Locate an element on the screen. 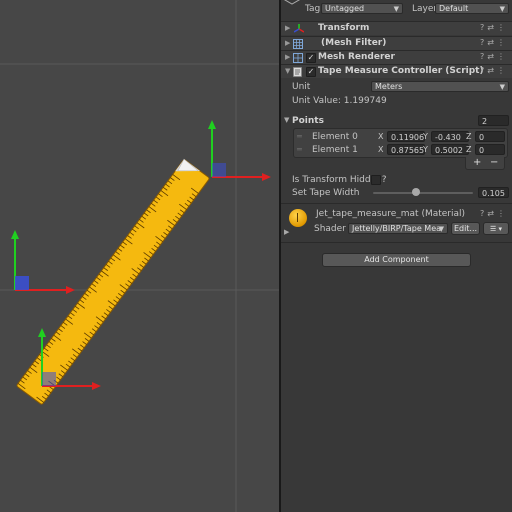 This screenshot has height=512, width=512. remove-element-button: − is located at coordinates (494, 162).